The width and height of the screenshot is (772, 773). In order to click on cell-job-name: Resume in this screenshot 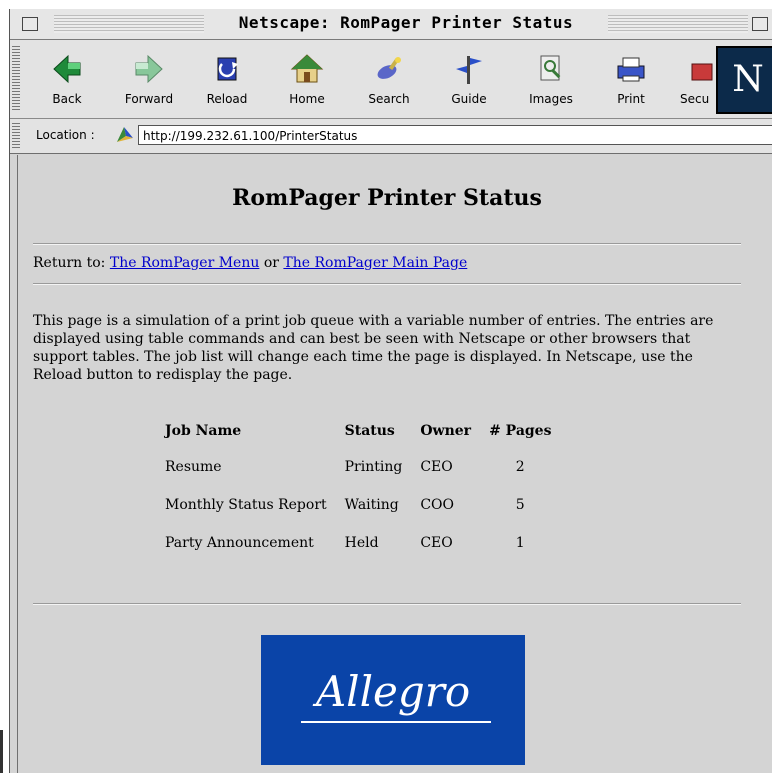, I will do `click(193, 467)`.